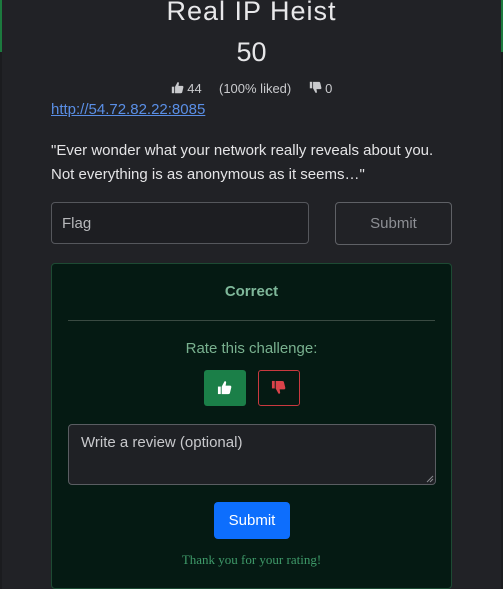 The height and width of the screenshot is (589, 503). I want to click on rating-thanks-message: Thank you for your rating!, so click(251, 559).